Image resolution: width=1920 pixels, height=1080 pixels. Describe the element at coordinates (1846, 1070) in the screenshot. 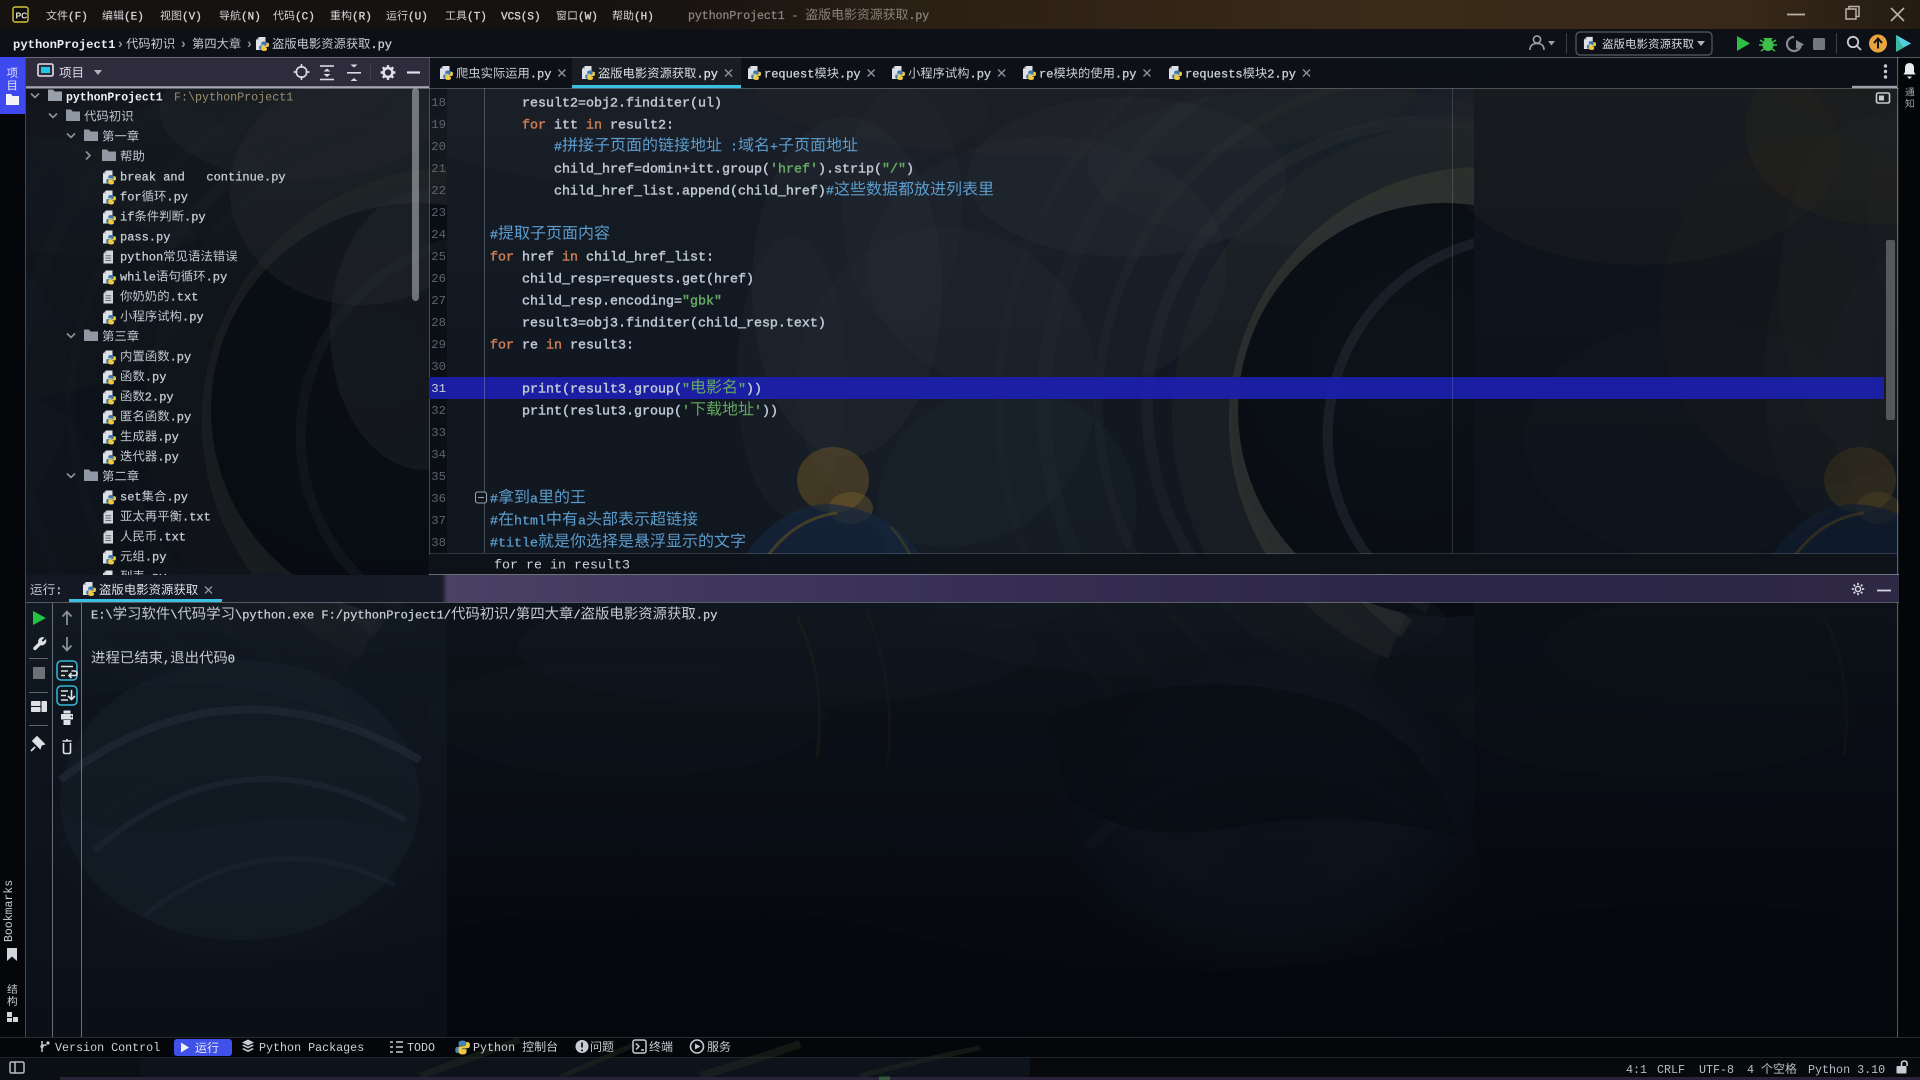

I see `svg-text: Python 3.10` at that location.